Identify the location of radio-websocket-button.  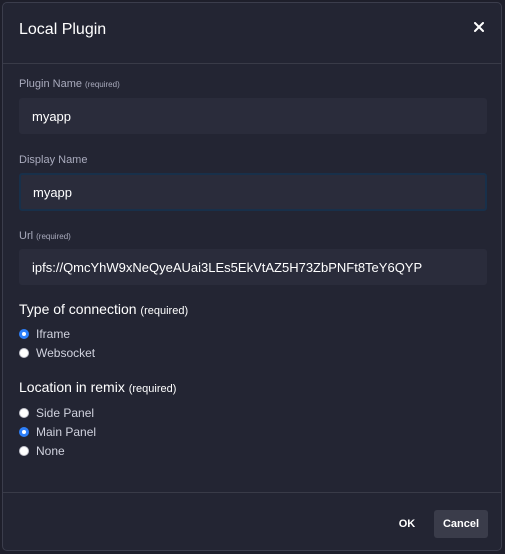
(24, 353).